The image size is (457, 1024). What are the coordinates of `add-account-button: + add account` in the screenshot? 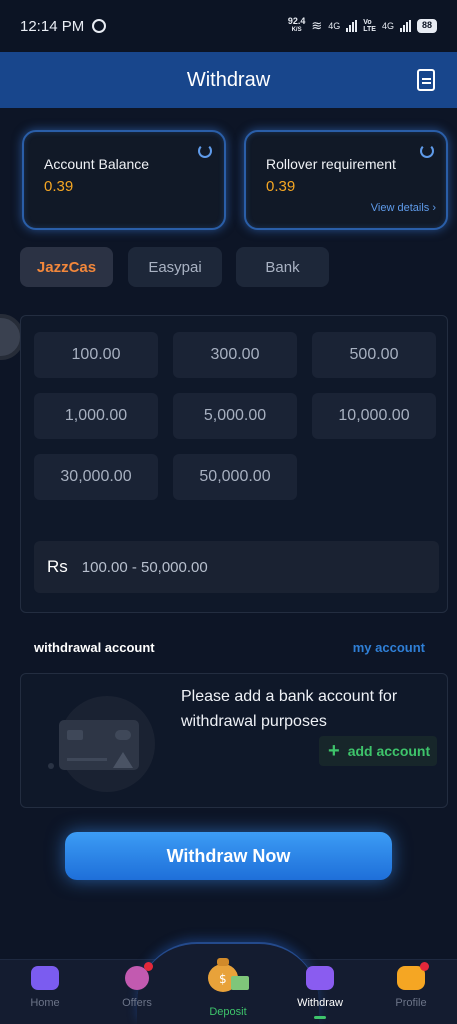 It's located at (378, 751).